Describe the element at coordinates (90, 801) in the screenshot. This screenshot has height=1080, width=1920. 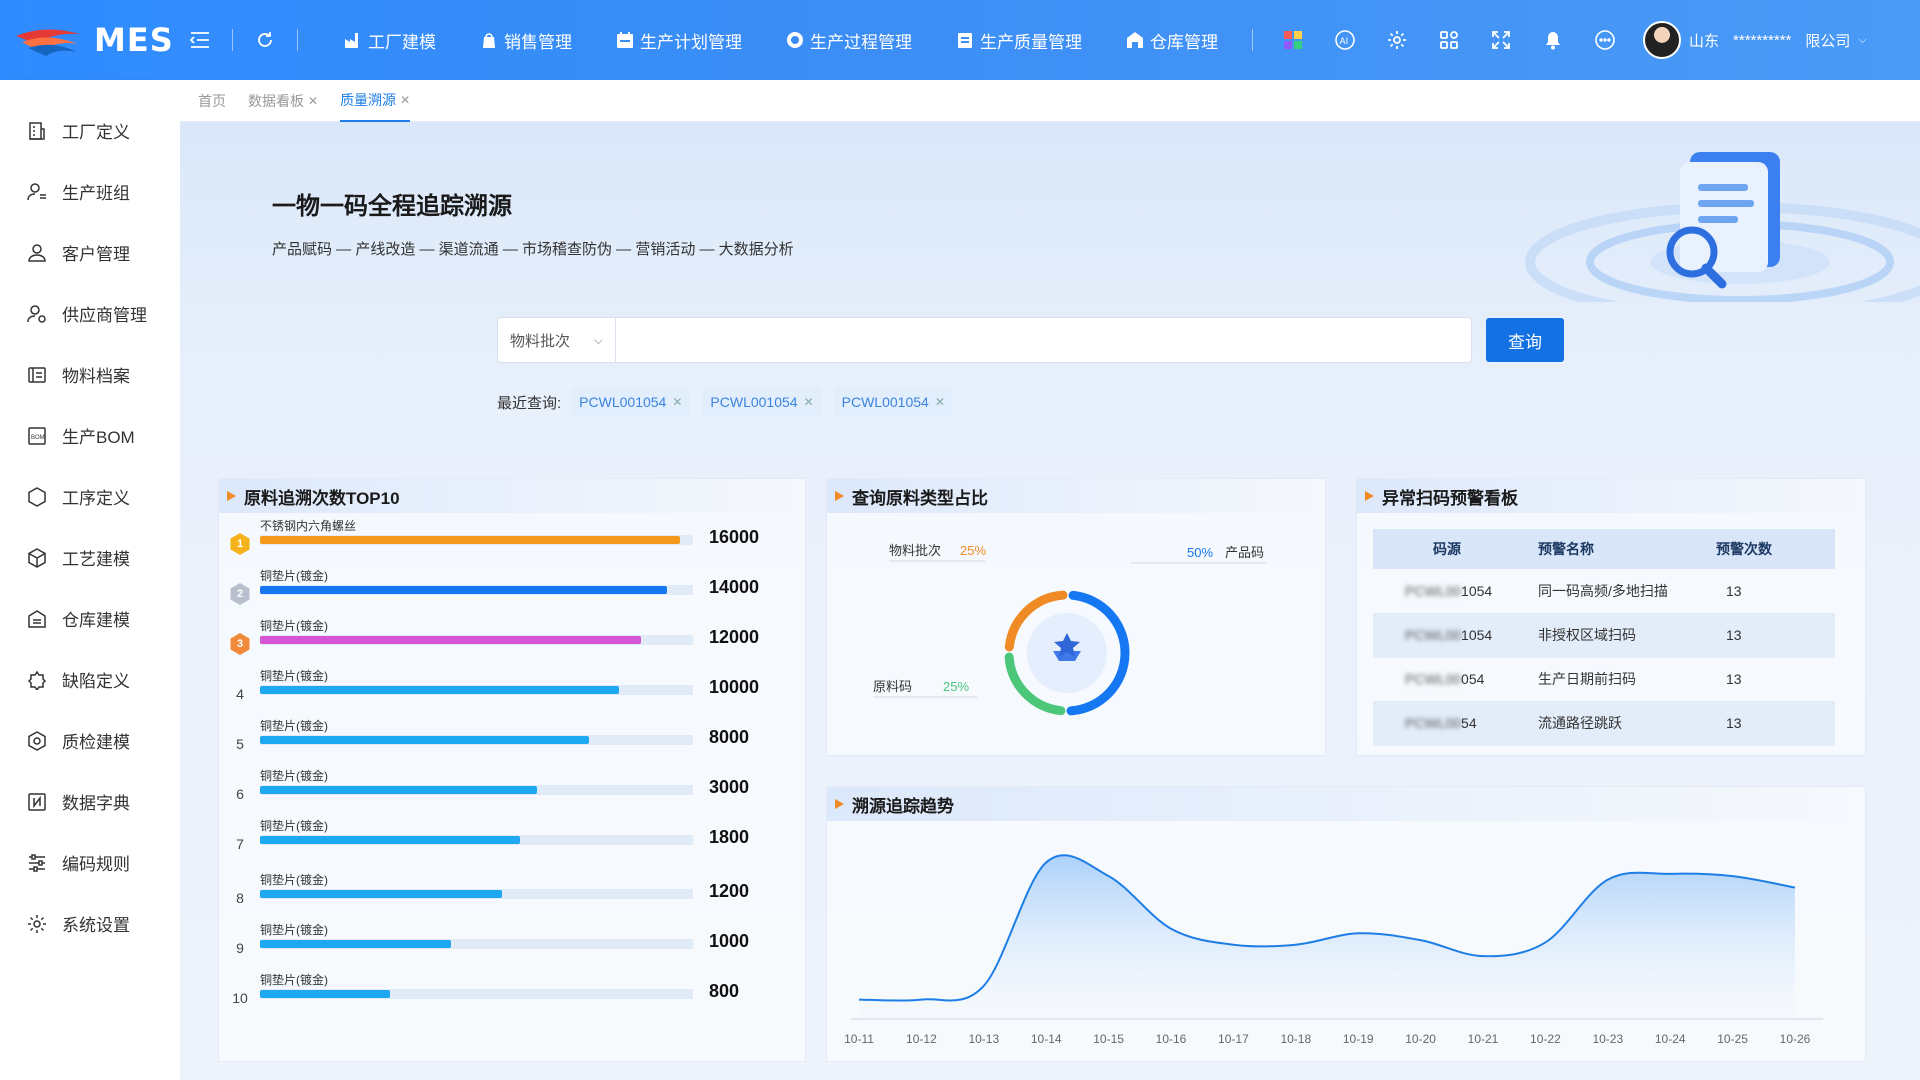
I see `sidebar-item-11: 数据字典` at that location.